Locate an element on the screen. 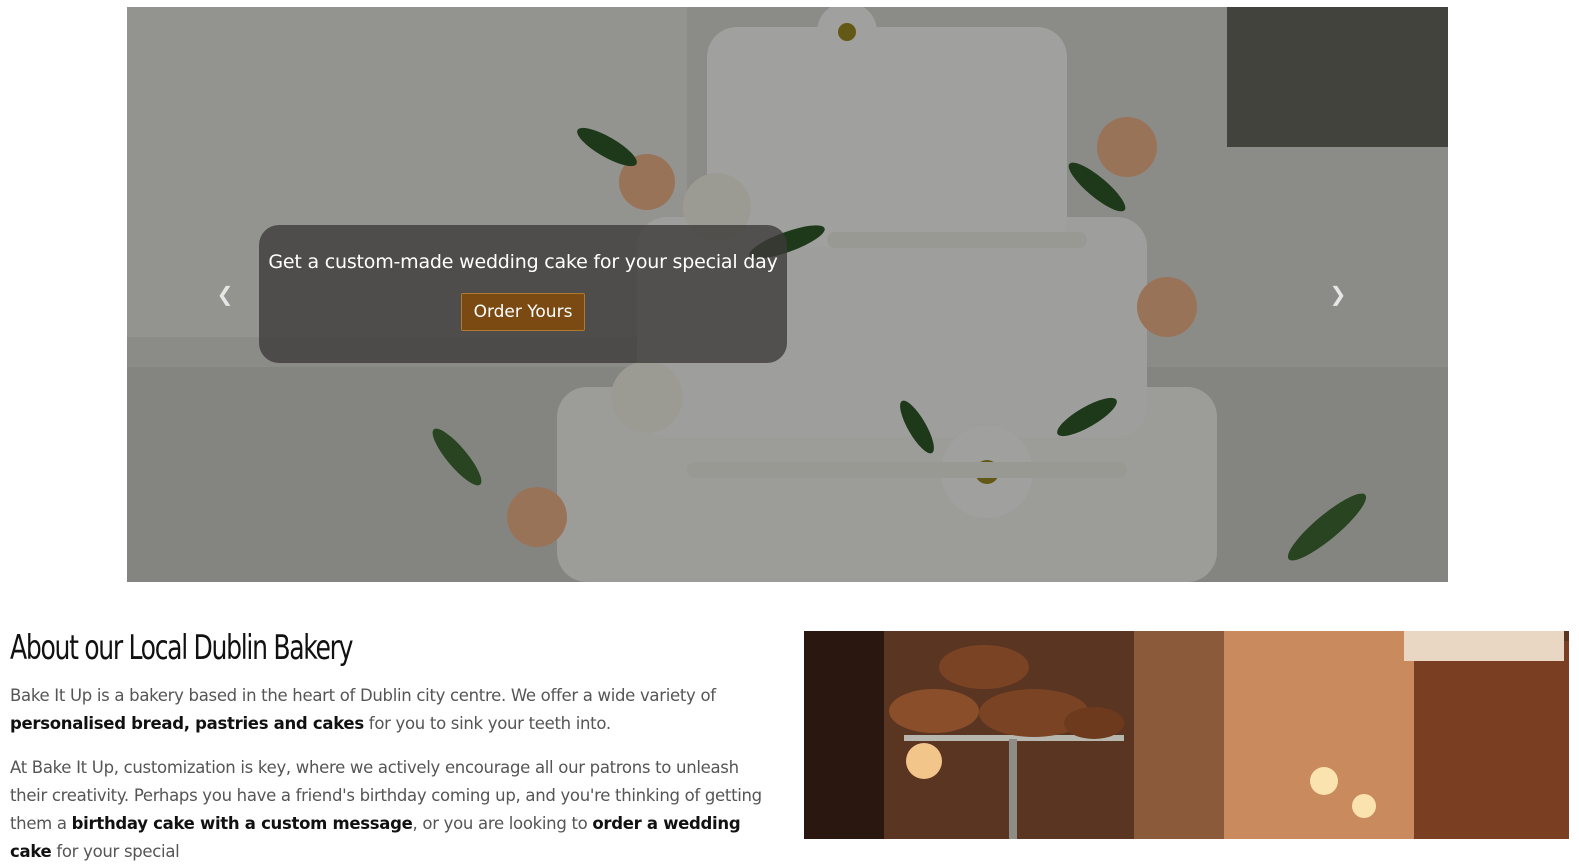 Image resolution: width=1579 pixels, height=866 pixels. about-p2-end: for your special is located at coordinates (115, 851).